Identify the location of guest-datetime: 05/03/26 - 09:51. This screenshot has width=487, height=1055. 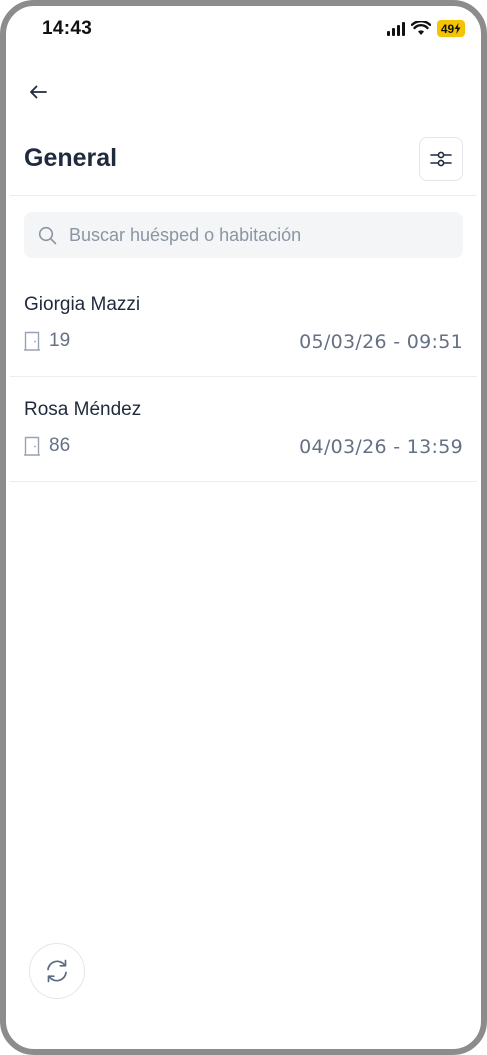
(381, 342).